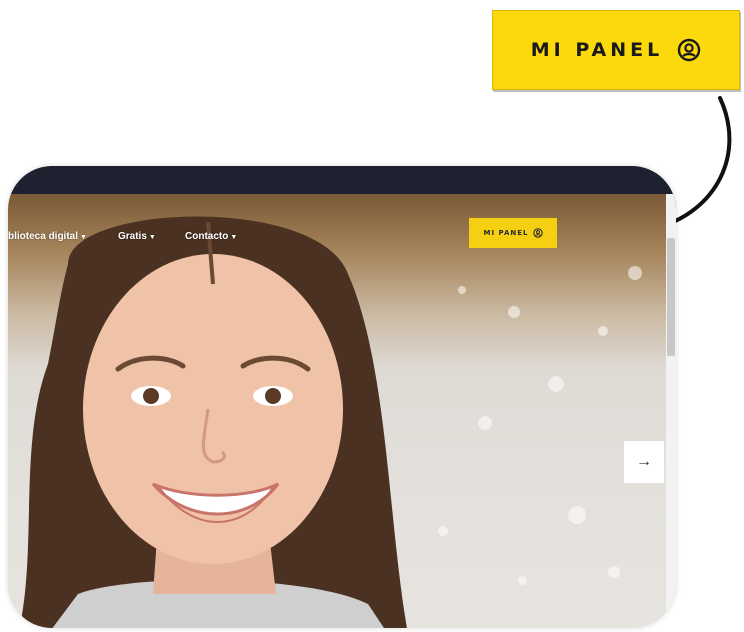 The width and height of the screenshot is (744, 632). I want to click on nav-item-biblioteca-digital: blioteca digital ▼, so click(47, 236).